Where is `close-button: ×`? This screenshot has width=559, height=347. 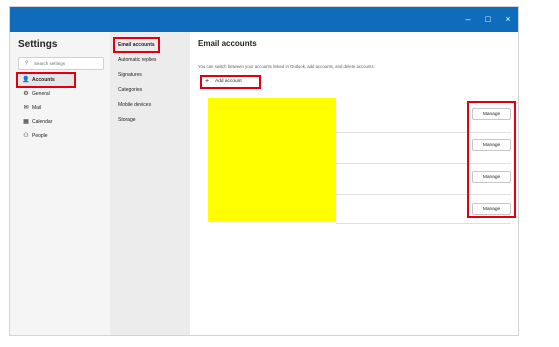 close-button: × is located at coordinates (508, 19).